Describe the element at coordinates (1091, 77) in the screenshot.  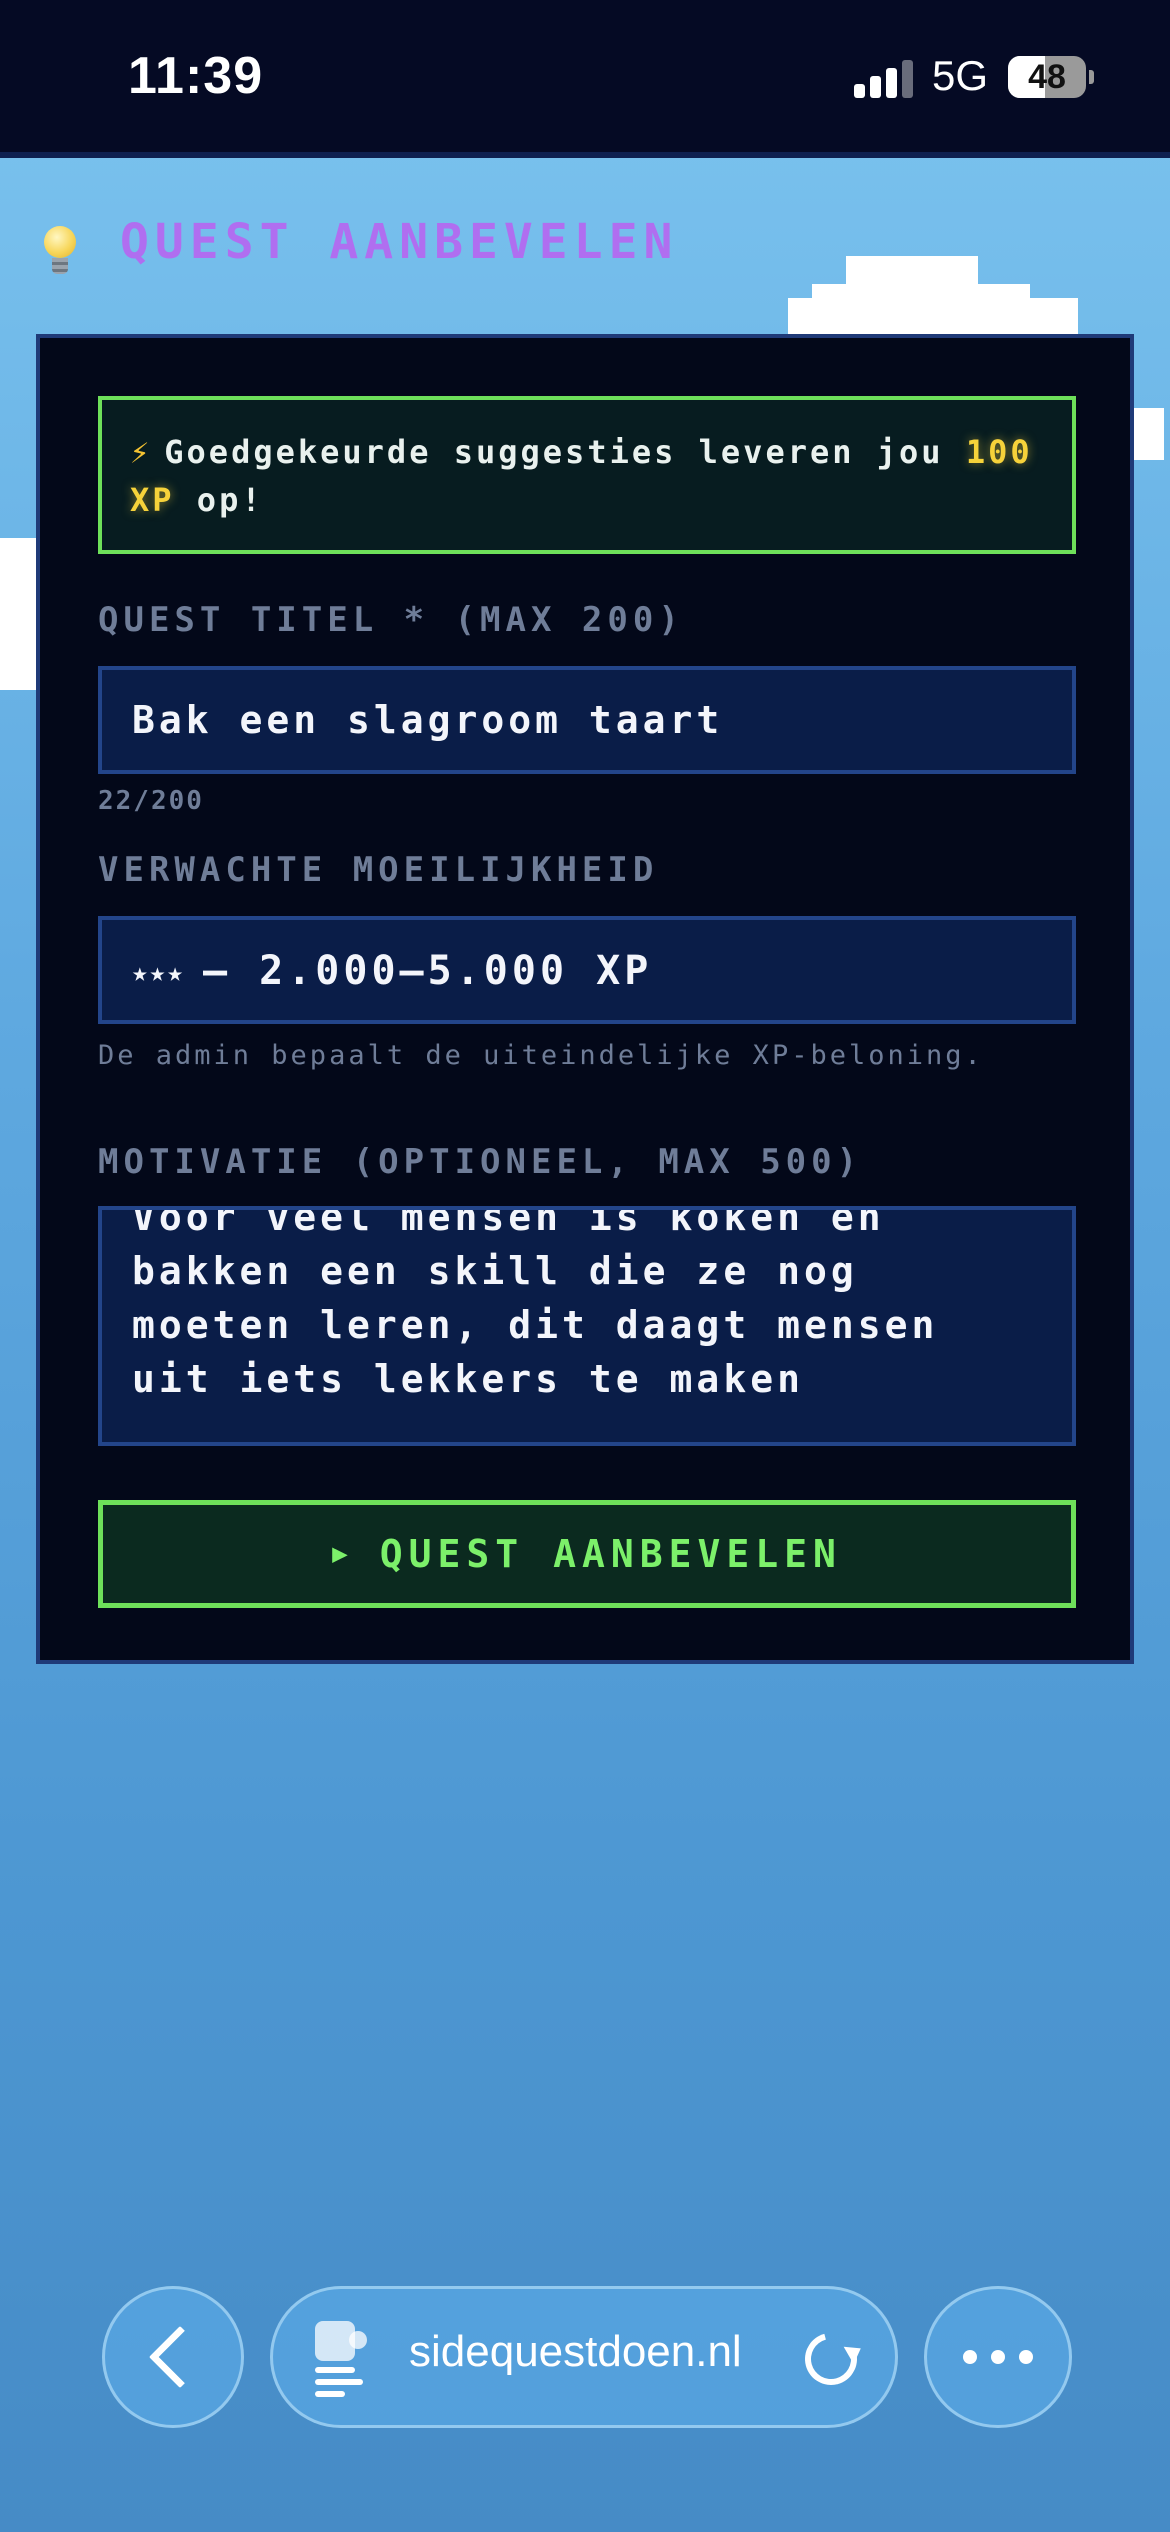
I see `battery-tip` at that location.